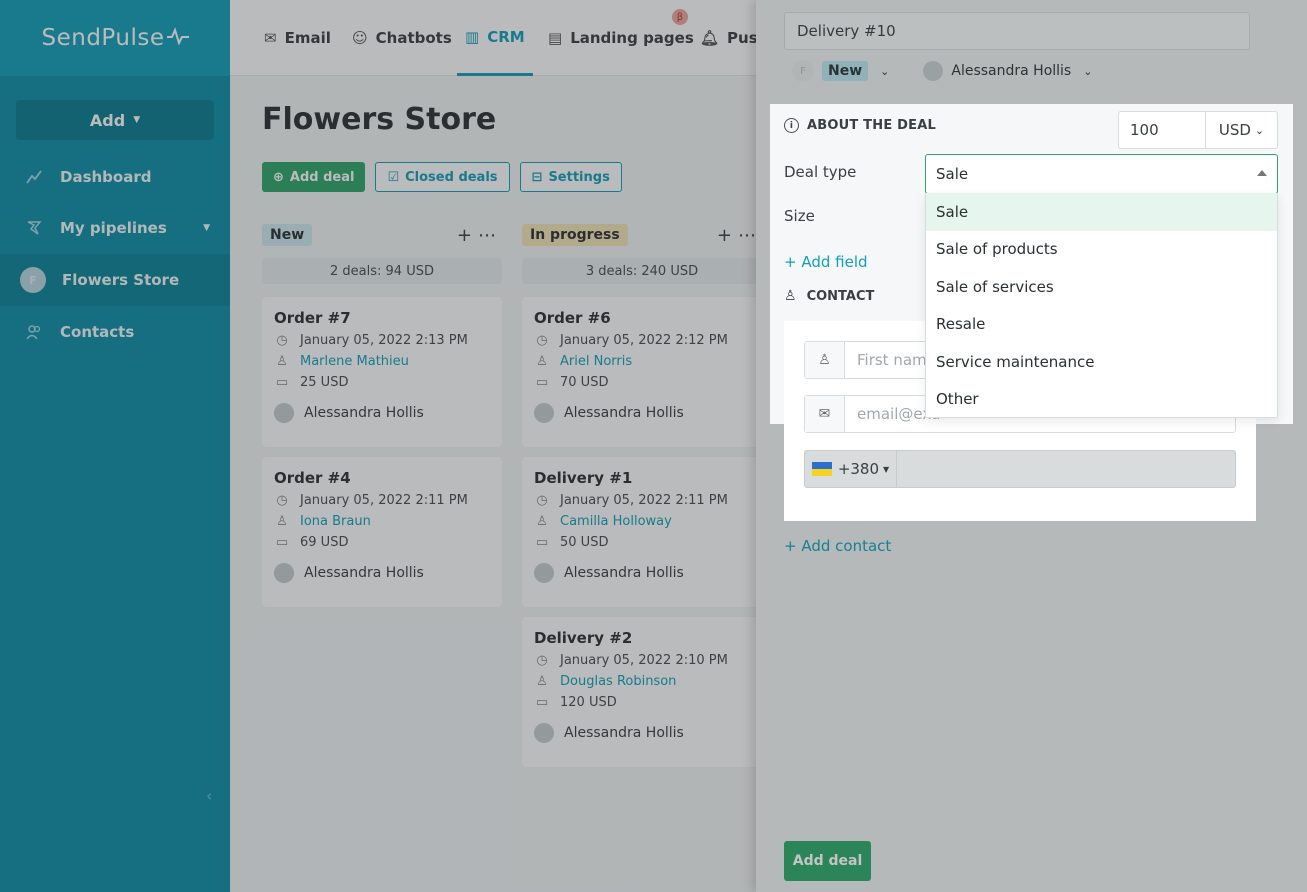 The image size is (1307, 892). Describe the element at coordinates (791, 125) in the screenshot. I see `info-icon: i` at that location.